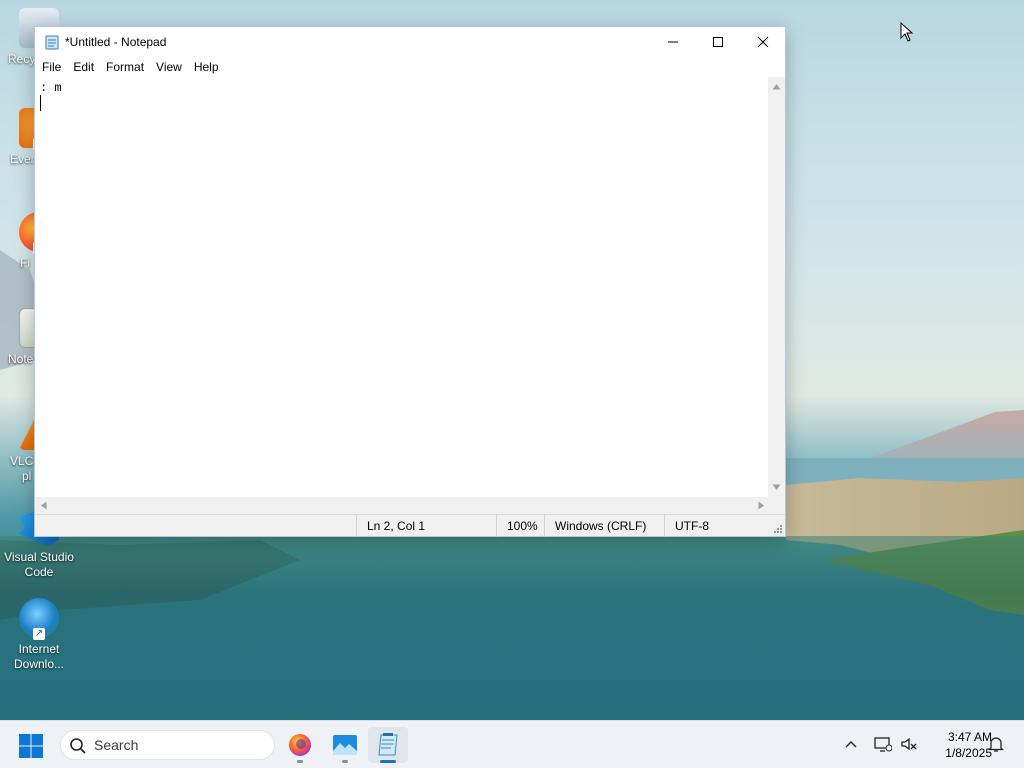 The width and height of the screenshot is (1024, 768). Describe the element at coordinates (83, 67) in the screenshot. I see `menu-edit: Edit` at that location.